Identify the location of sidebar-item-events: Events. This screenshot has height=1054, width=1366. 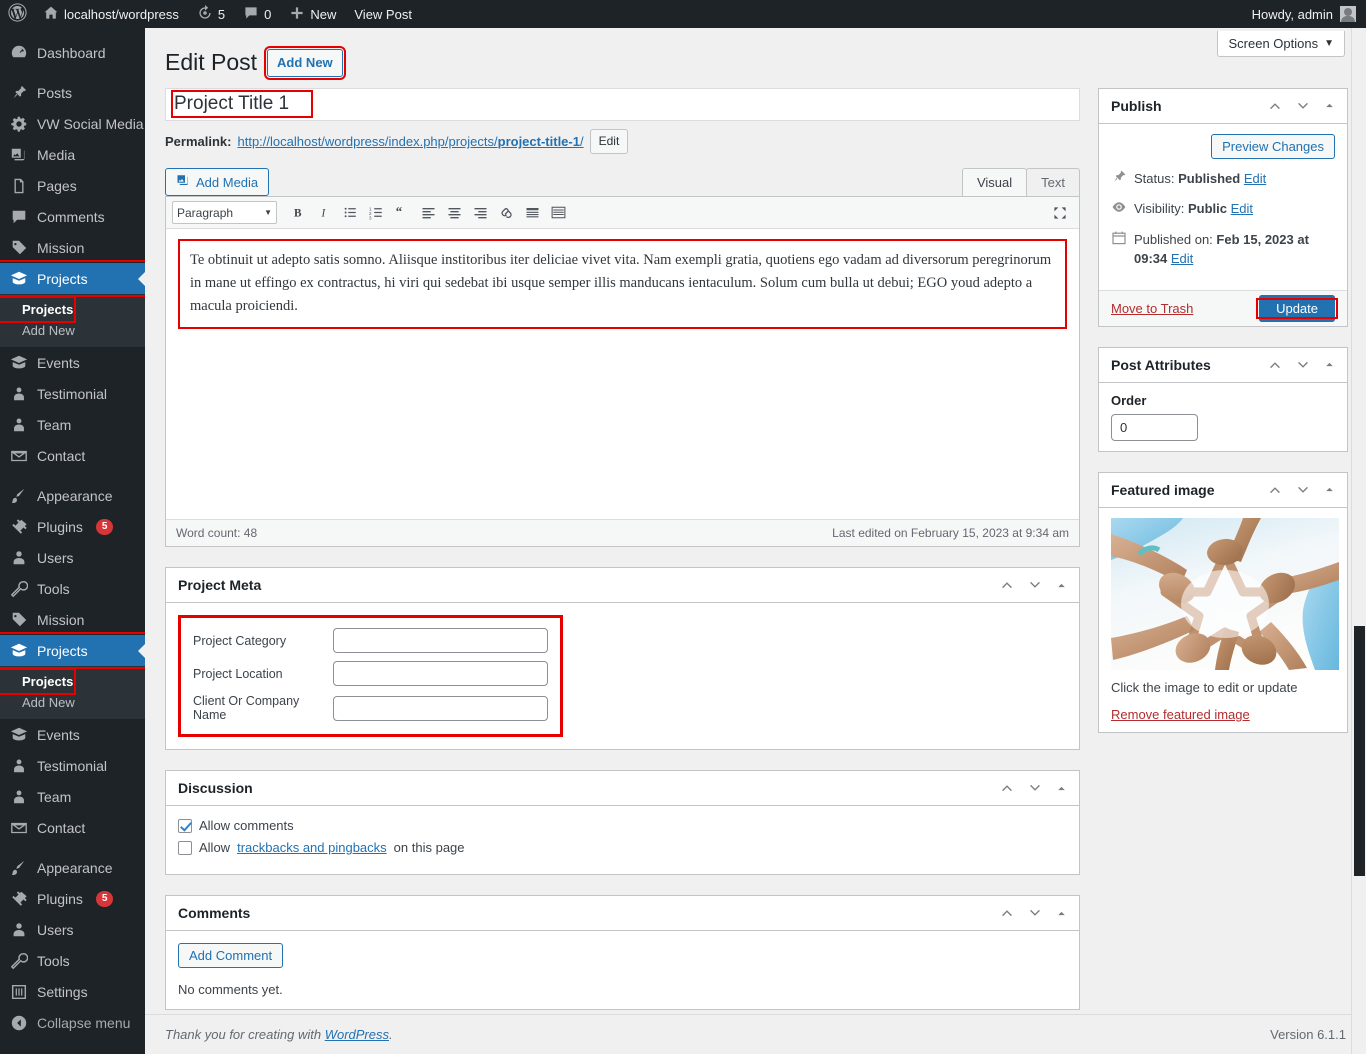
(72, 362).